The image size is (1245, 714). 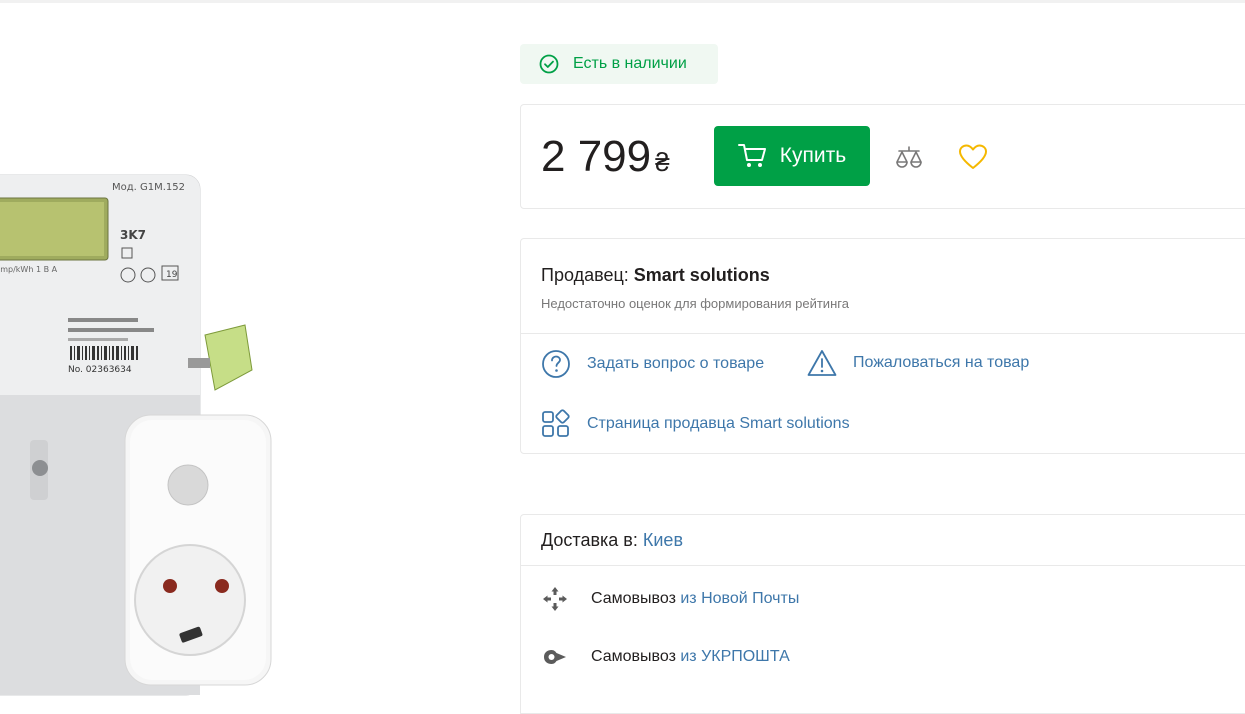 I want to click on cart-icon, so click(x=751, y=155).